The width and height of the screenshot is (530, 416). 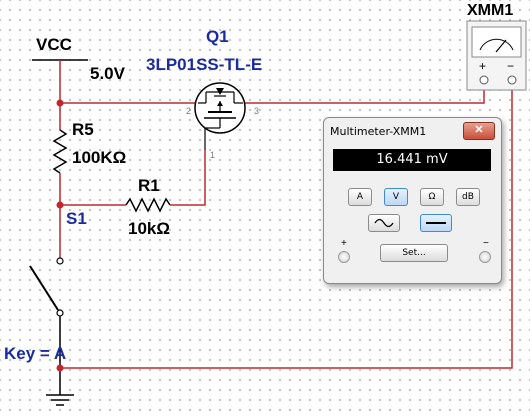 I want to click on switch-terminal-top, so click(x=60, y=261).